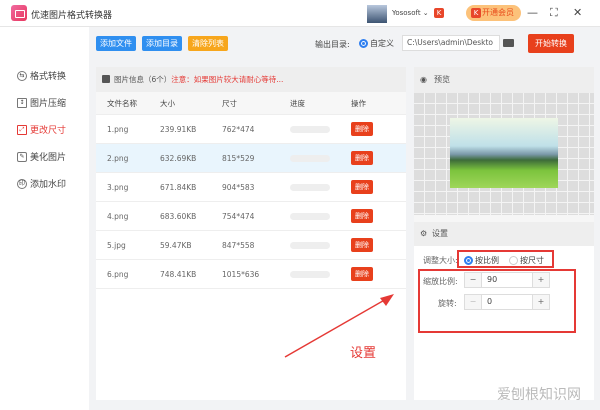 This screenshot has height=410, width=600. I want to click on annotation-text: 设置, so click(363, 353).